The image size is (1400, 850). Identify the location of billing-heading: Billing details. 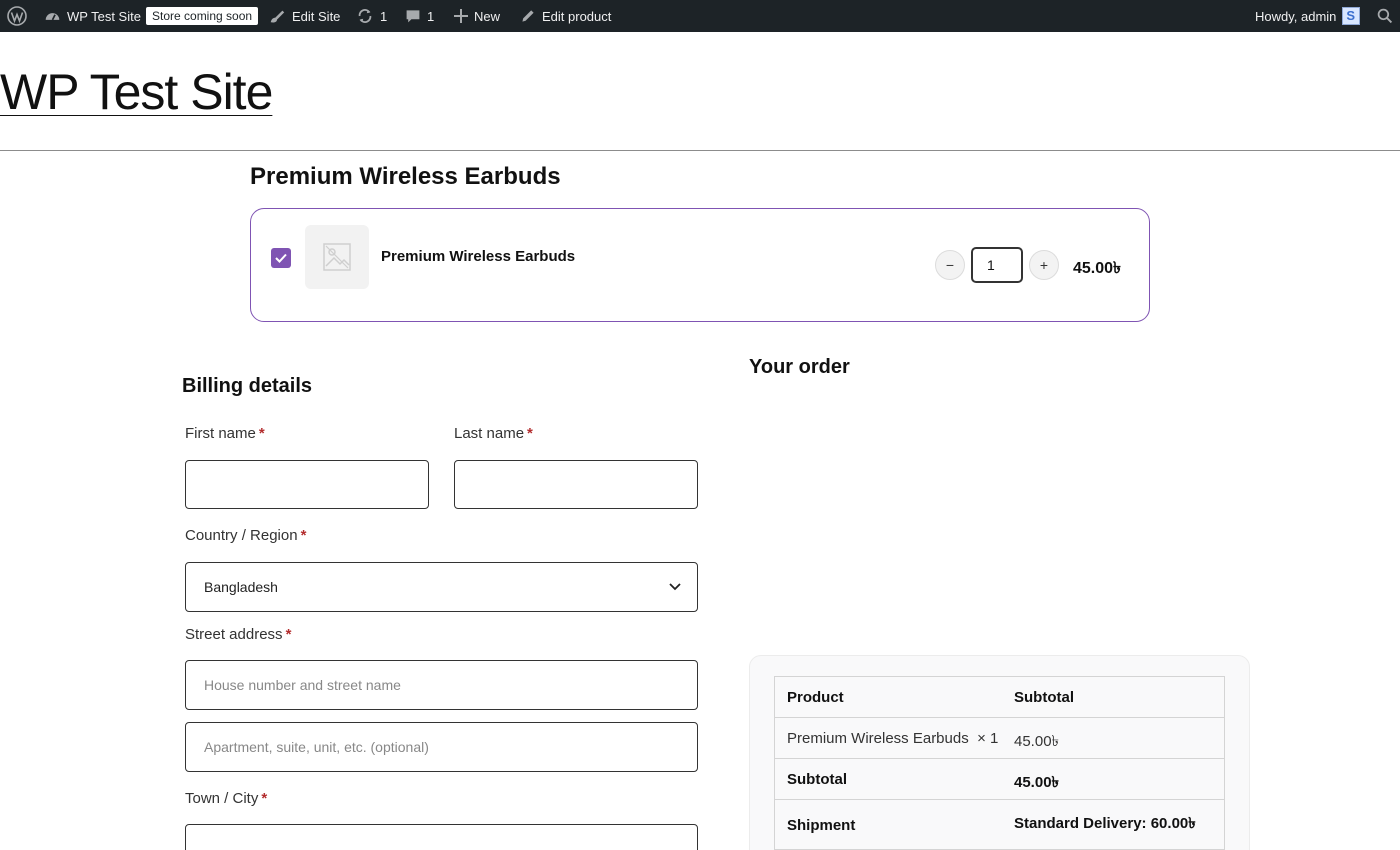
(247, 386).